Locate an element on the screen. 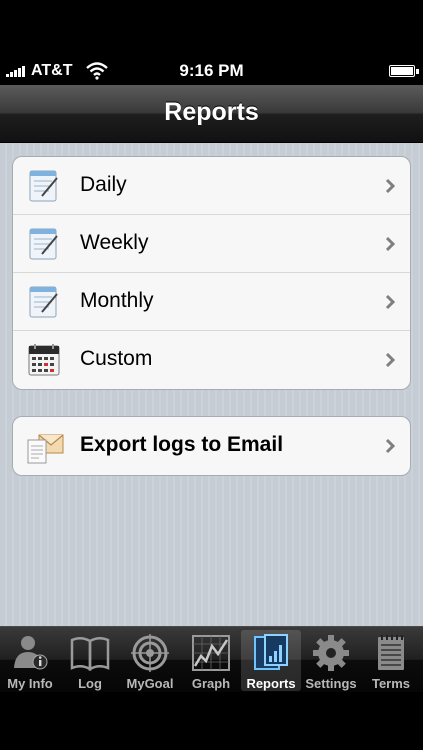  report-row-daily: Daily is located at coordinates (211, 186).